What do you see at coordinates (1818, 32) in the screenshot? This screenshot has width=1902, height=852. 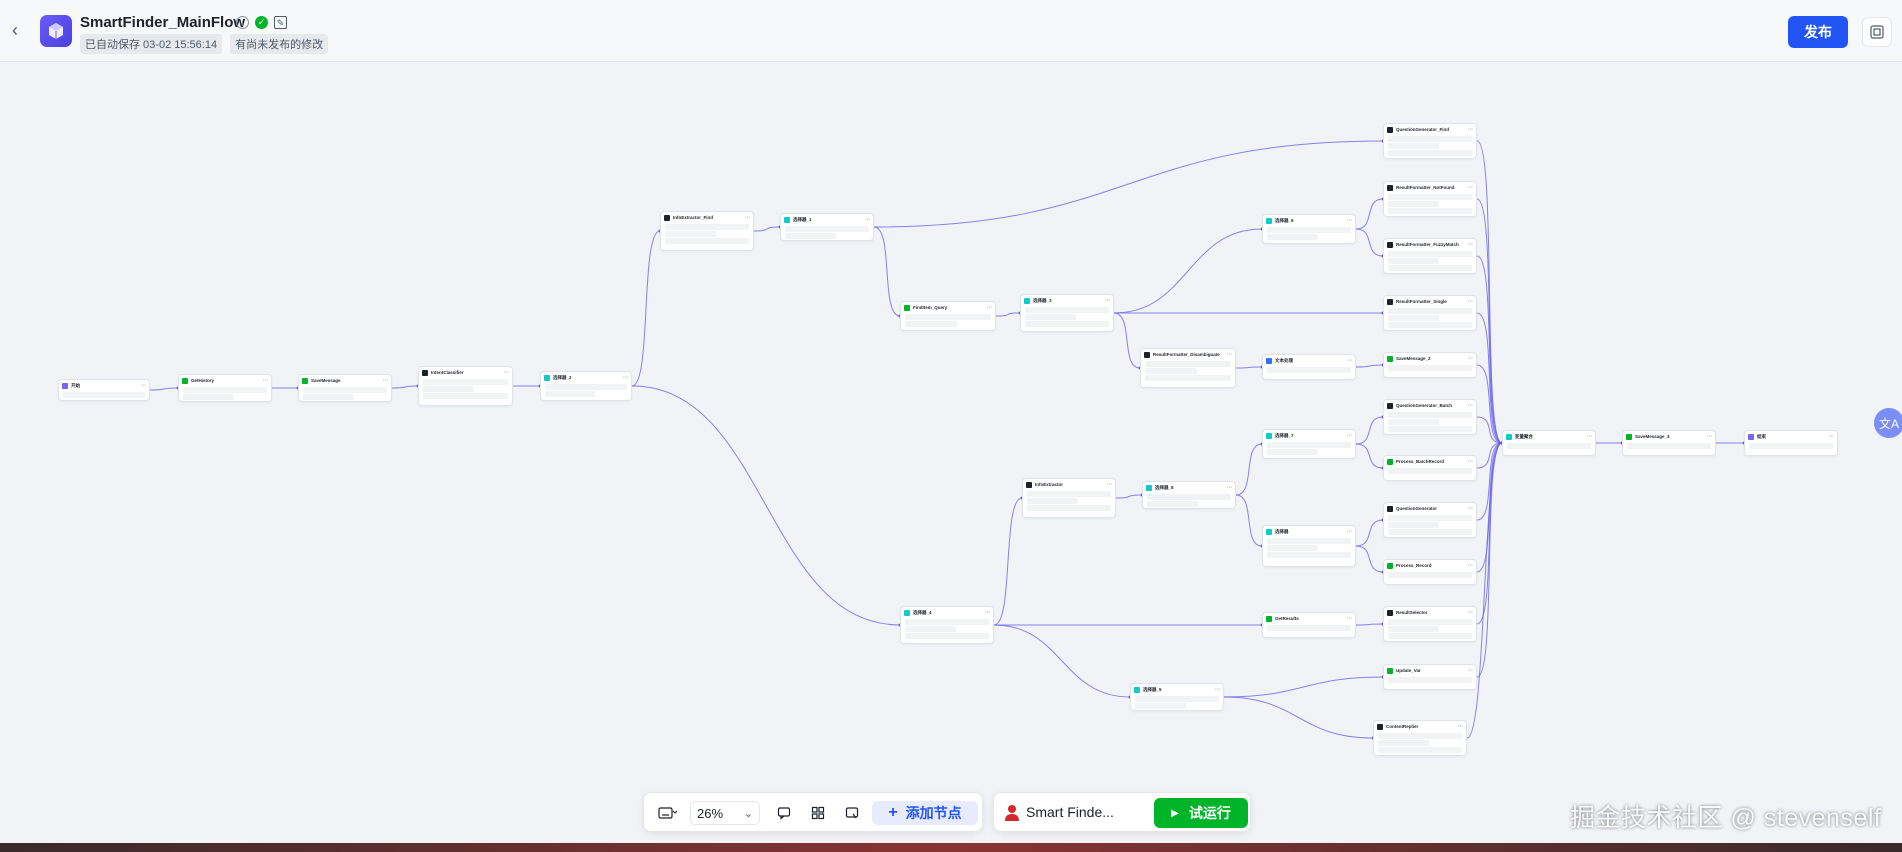 I see `publish-button: 发布` at bounding box center [1818, 32].